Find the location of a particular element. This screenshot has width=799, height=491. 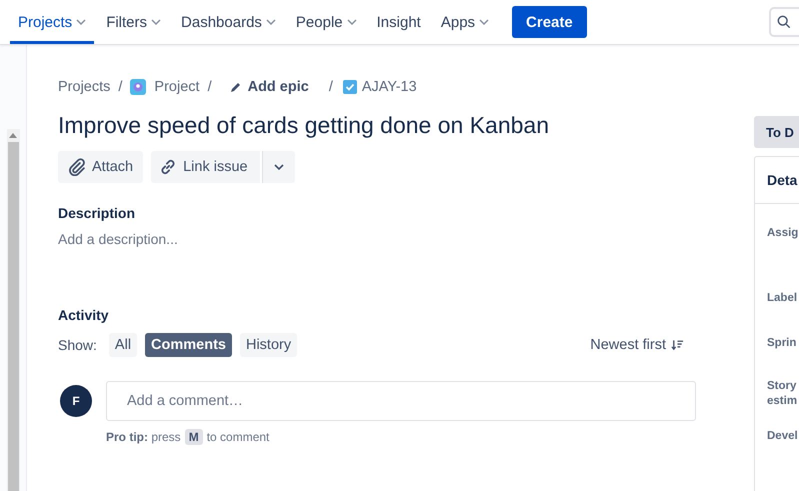

project-avatar-icon is located at coordinates (138, 87).